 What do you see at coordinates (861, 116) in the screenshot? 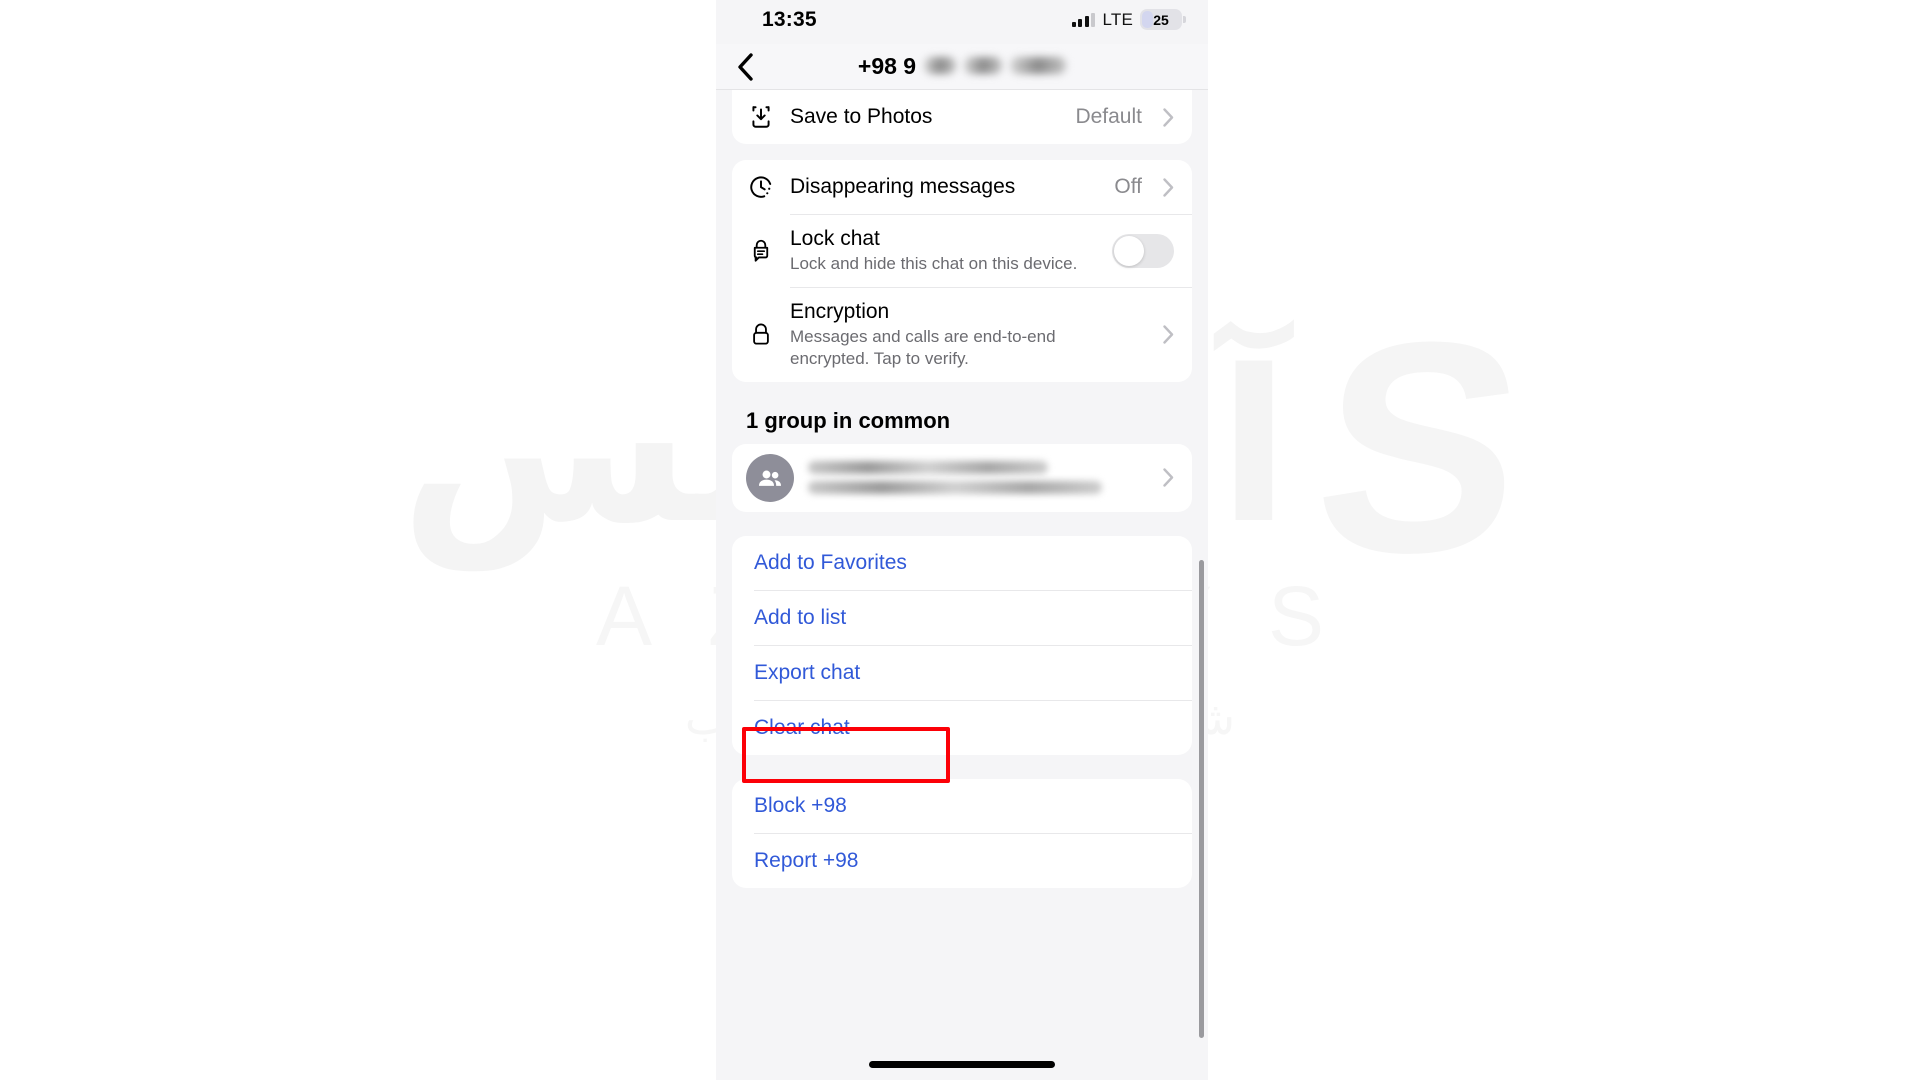
I see `row-title: Save to Photos` at bounding box center [861, 116].